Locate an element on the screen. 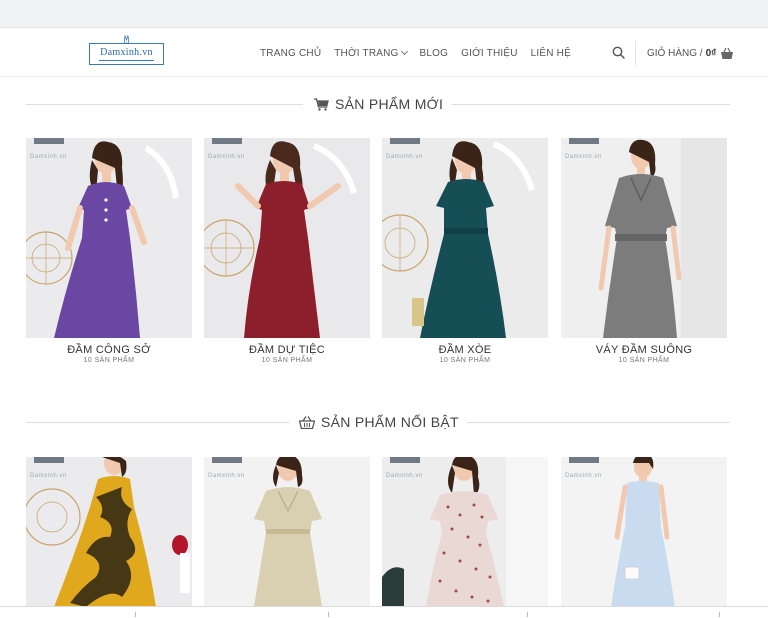 This screenshot has width=768, height=618. nav-item-fashion: THỜI TRANG is located at coordinates (371, 53).